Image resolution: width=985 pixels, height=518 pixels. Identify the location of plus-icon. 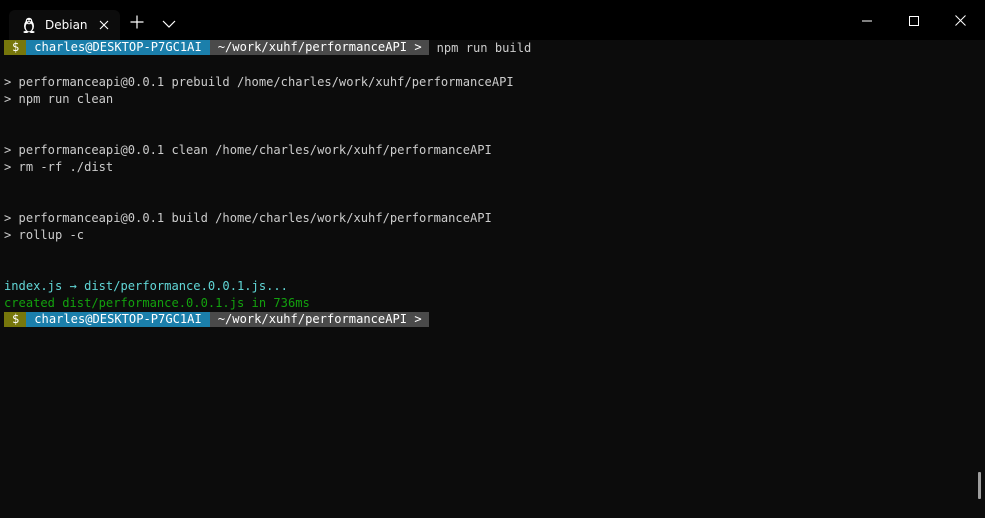
(137, 23).